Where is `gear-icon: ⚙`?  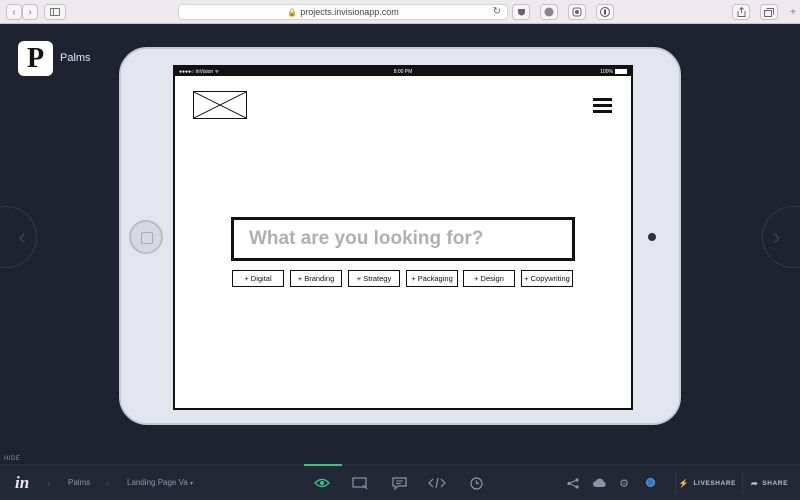
gear-icon: ⚙ is located at coordinates (624, 483).